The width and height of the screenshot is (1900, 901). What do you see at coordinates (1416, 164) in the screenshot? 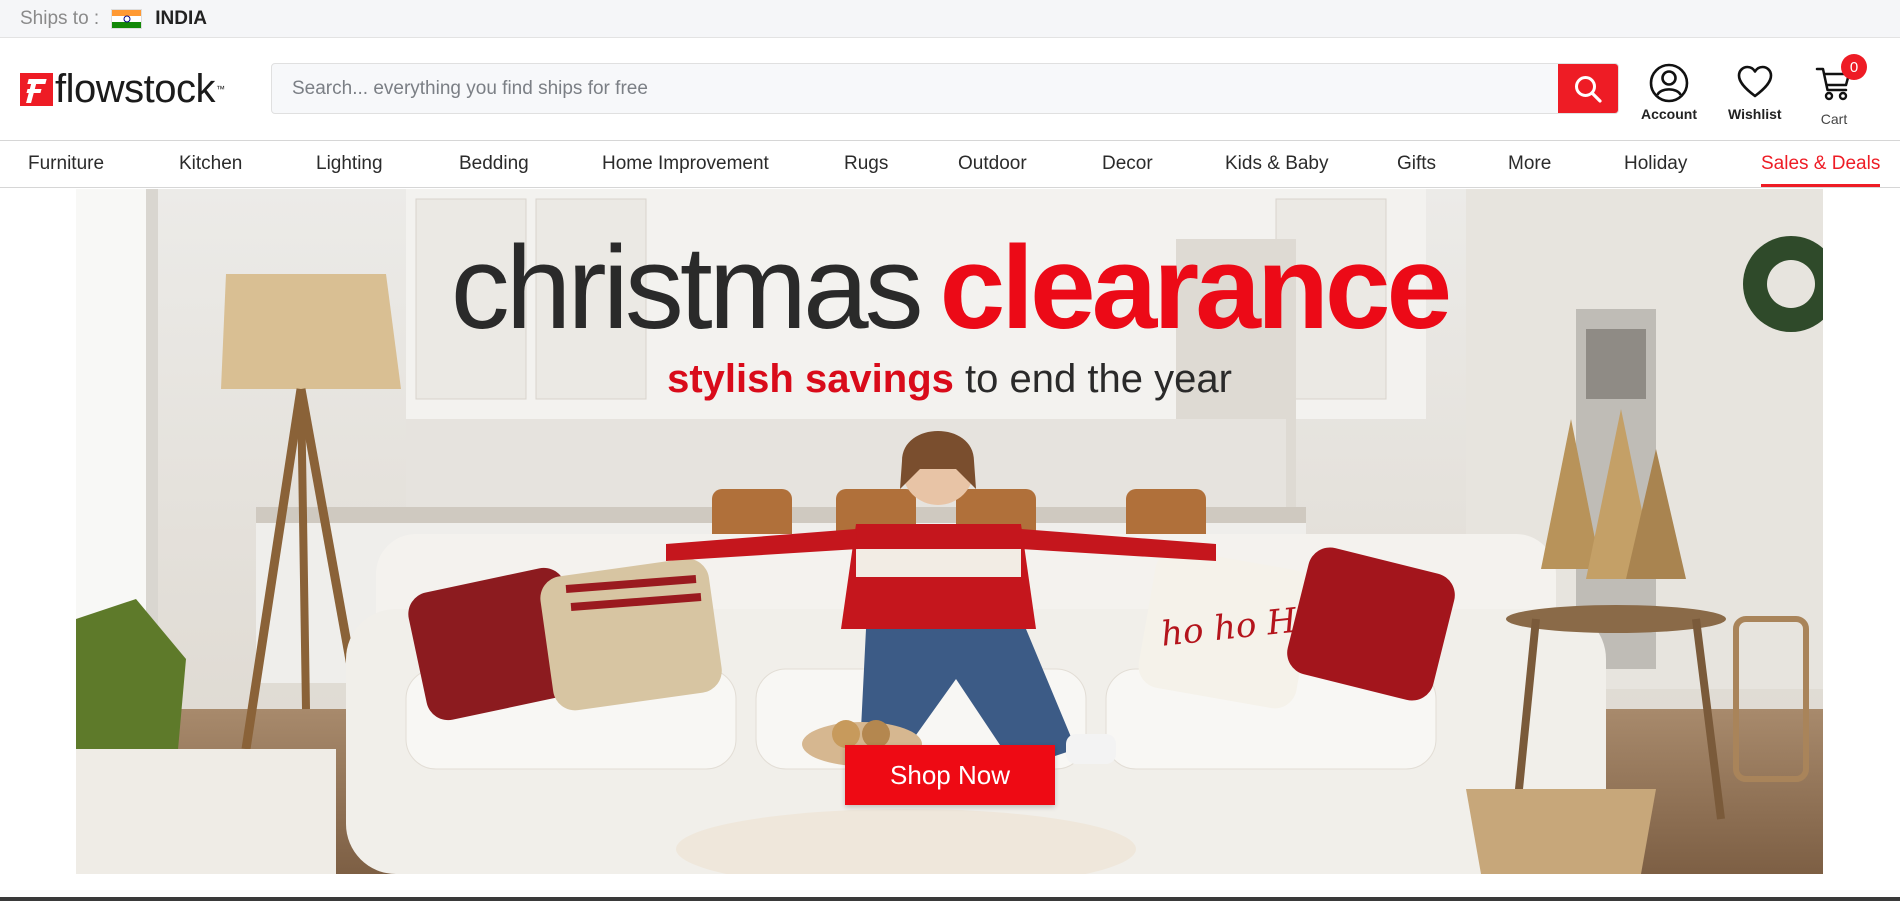
I see `nav-item-gifts: Gifts` at bounding box center [1416, 164].